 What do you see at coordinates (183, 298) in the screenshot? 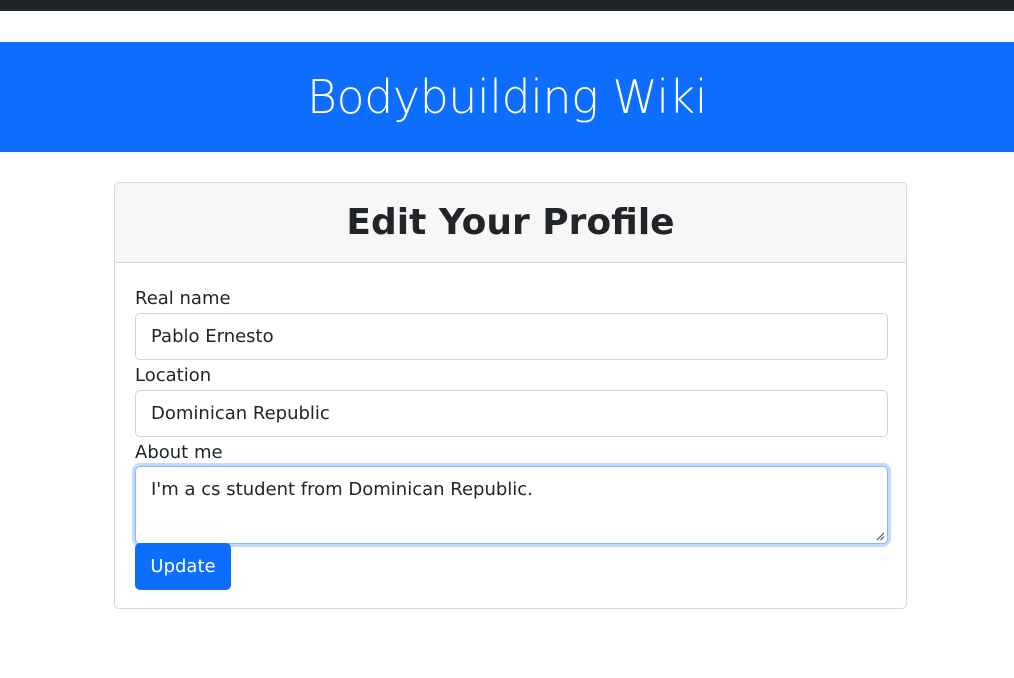
I see `real-name-label: Real name` at bounding box center [183, 298].